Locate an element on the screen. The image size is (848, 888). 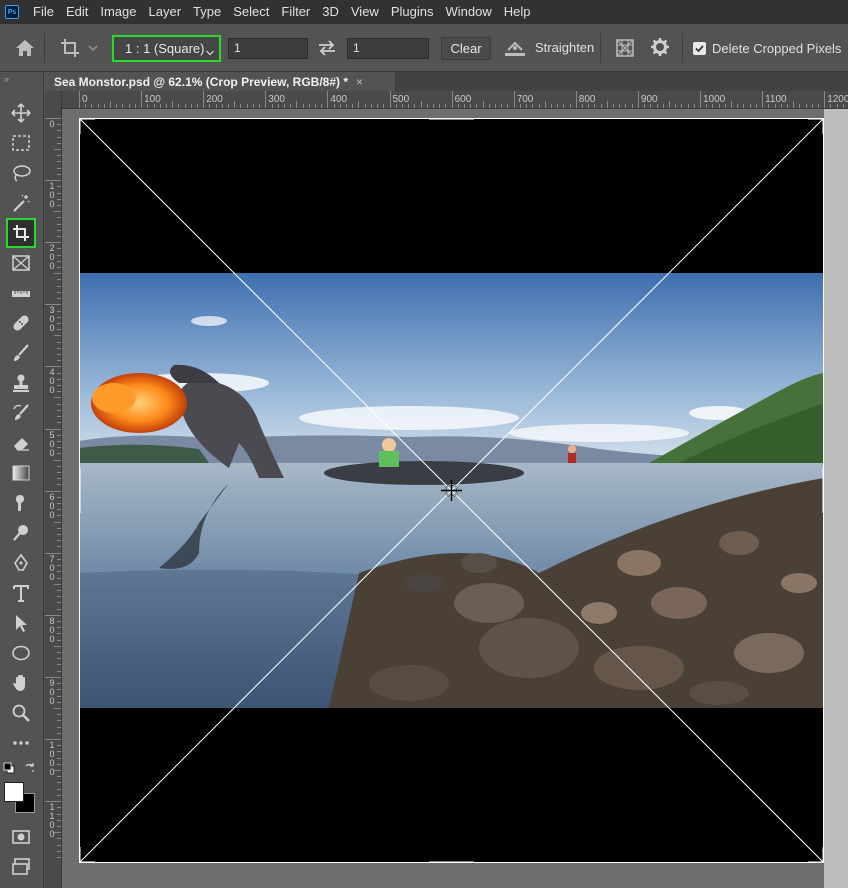
frame-tool is located at coordinates (21, 263).